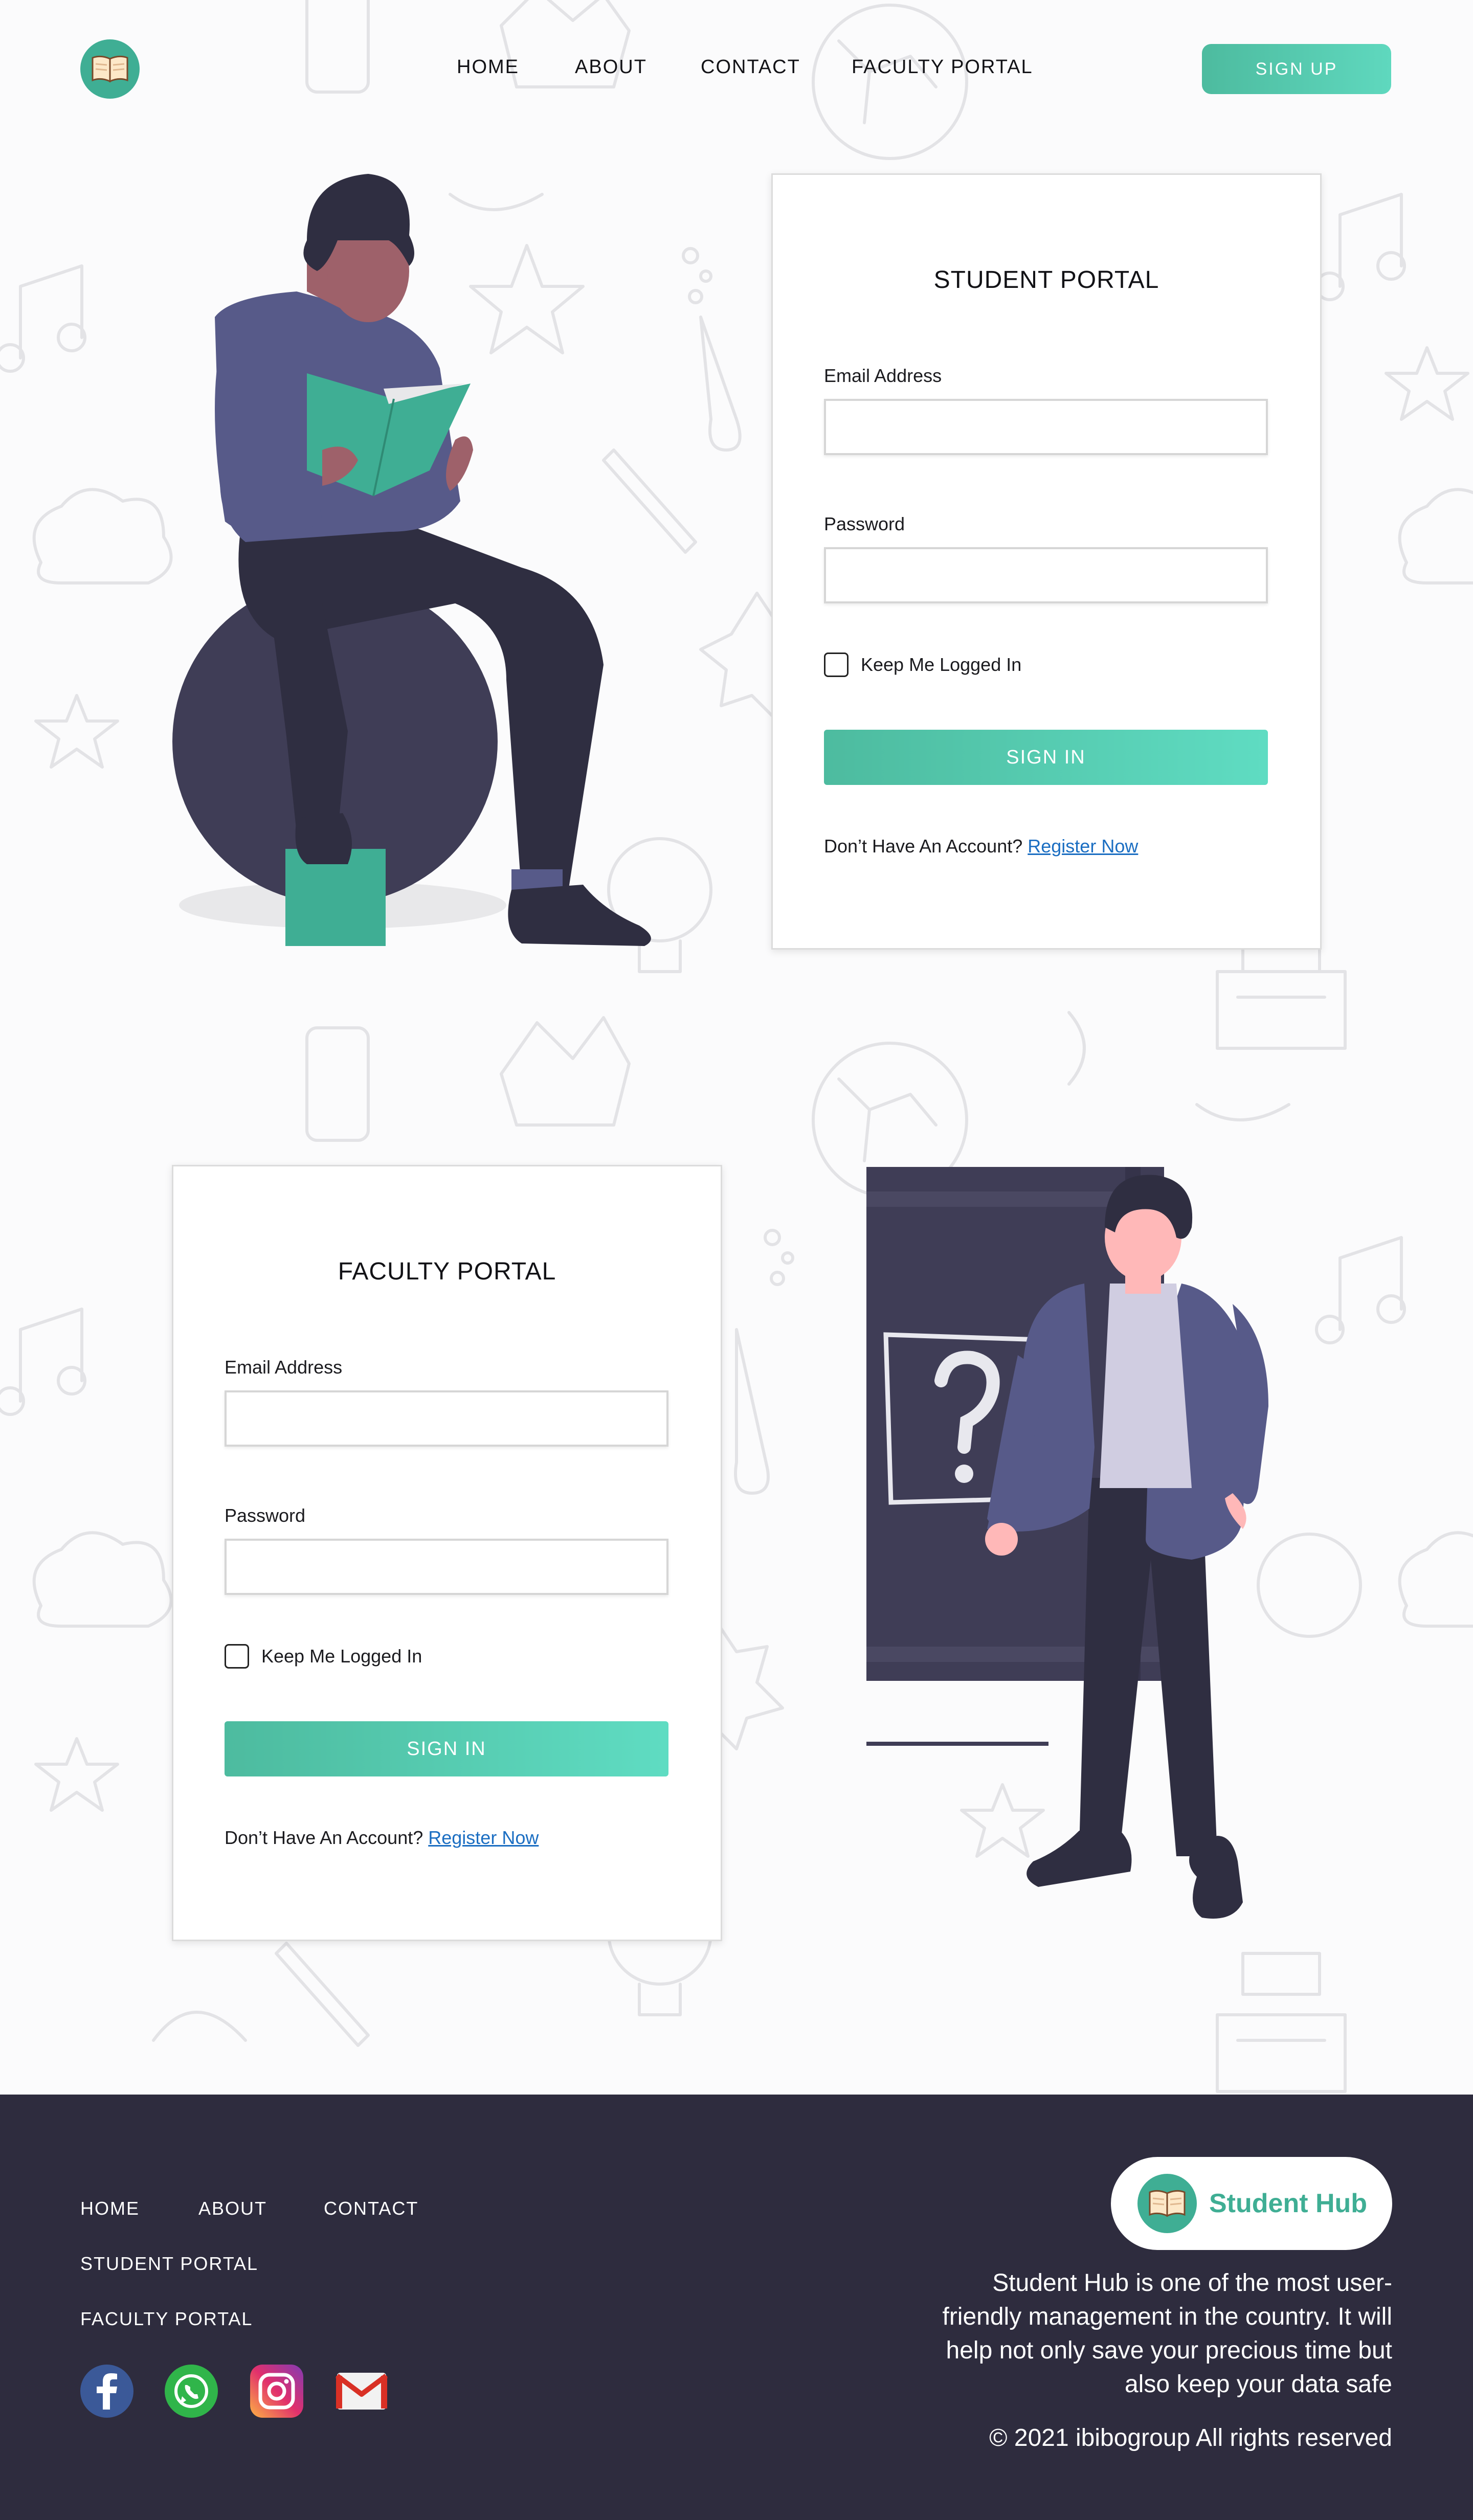  I want to click on student-password-input, so click(1046, 575).